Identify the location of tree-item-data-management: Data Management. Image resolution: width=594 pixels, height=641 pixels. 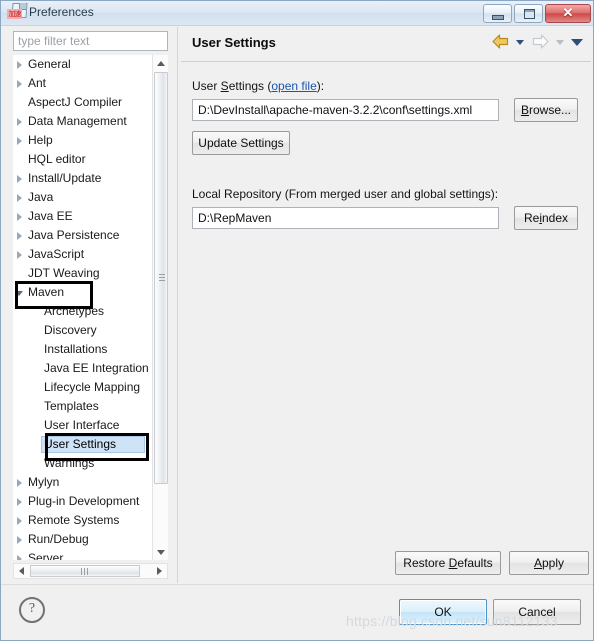
(84, 121).